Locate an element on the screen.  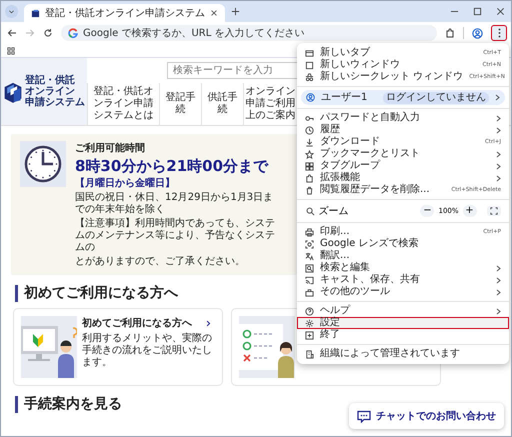
card-title: 初めてご利用になる方へ is located at coordinates (137, 323).